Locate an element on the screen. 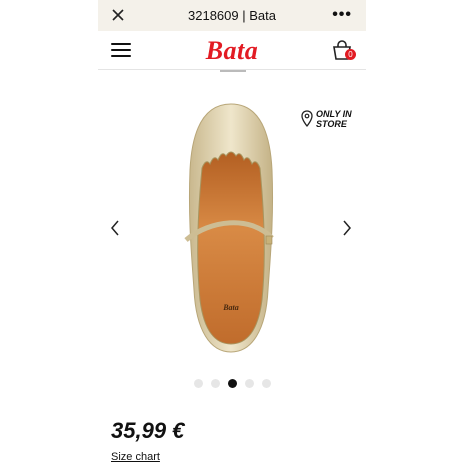 This screenshot has width=463, height=463. browser-bar: 3218609 | Bata ••• is located at coordinates (232, 15).